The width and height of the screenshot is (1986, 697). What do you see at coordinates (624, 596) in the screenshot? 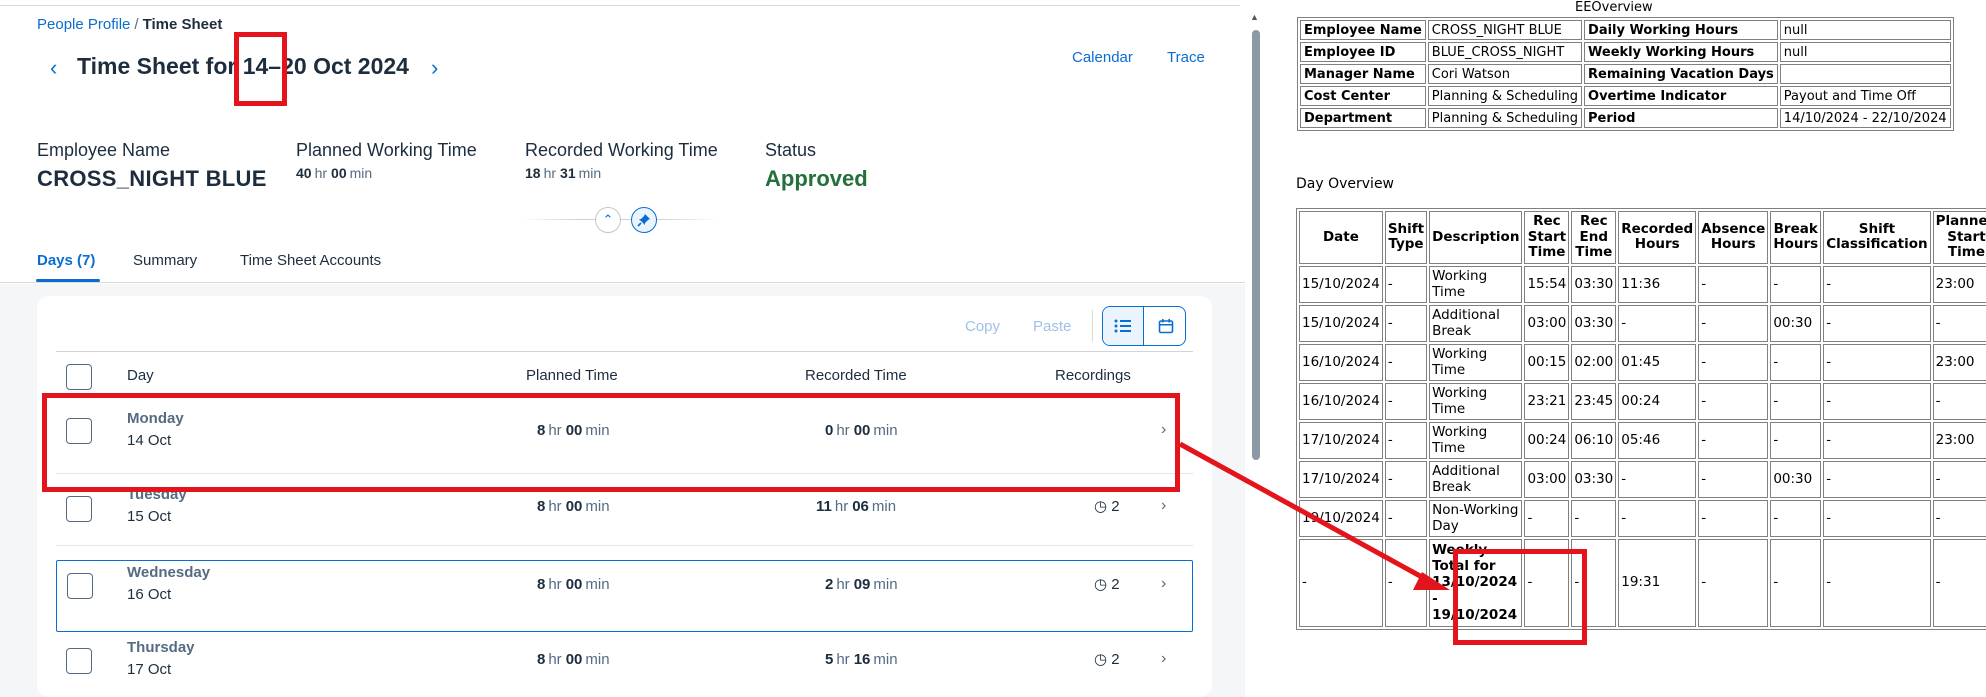
I see `day-row-wednesday: Wednesday 16 Oct 8 hr 00 min 2 hr 09 min ◷ 2 ›` at bounding box center [624, 596].